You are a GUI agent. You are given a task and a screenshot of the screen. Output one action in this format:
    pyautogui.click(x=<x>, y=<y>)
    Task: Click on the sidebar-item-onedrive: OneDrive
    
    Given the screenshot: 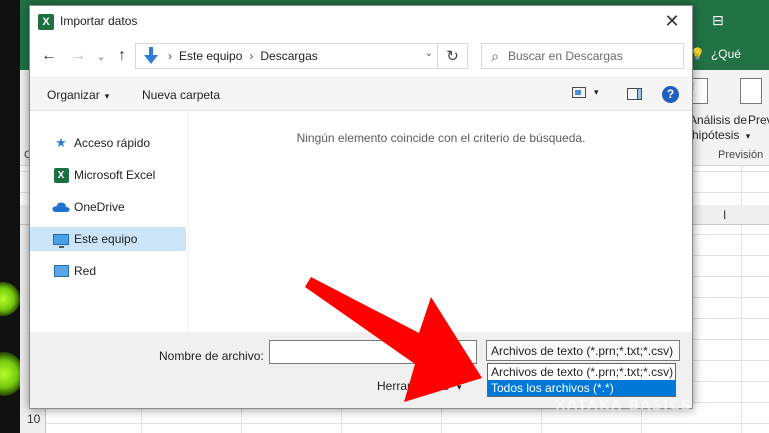 What is the action you would take?
    pyautogui.click(x=108, y=207)
    